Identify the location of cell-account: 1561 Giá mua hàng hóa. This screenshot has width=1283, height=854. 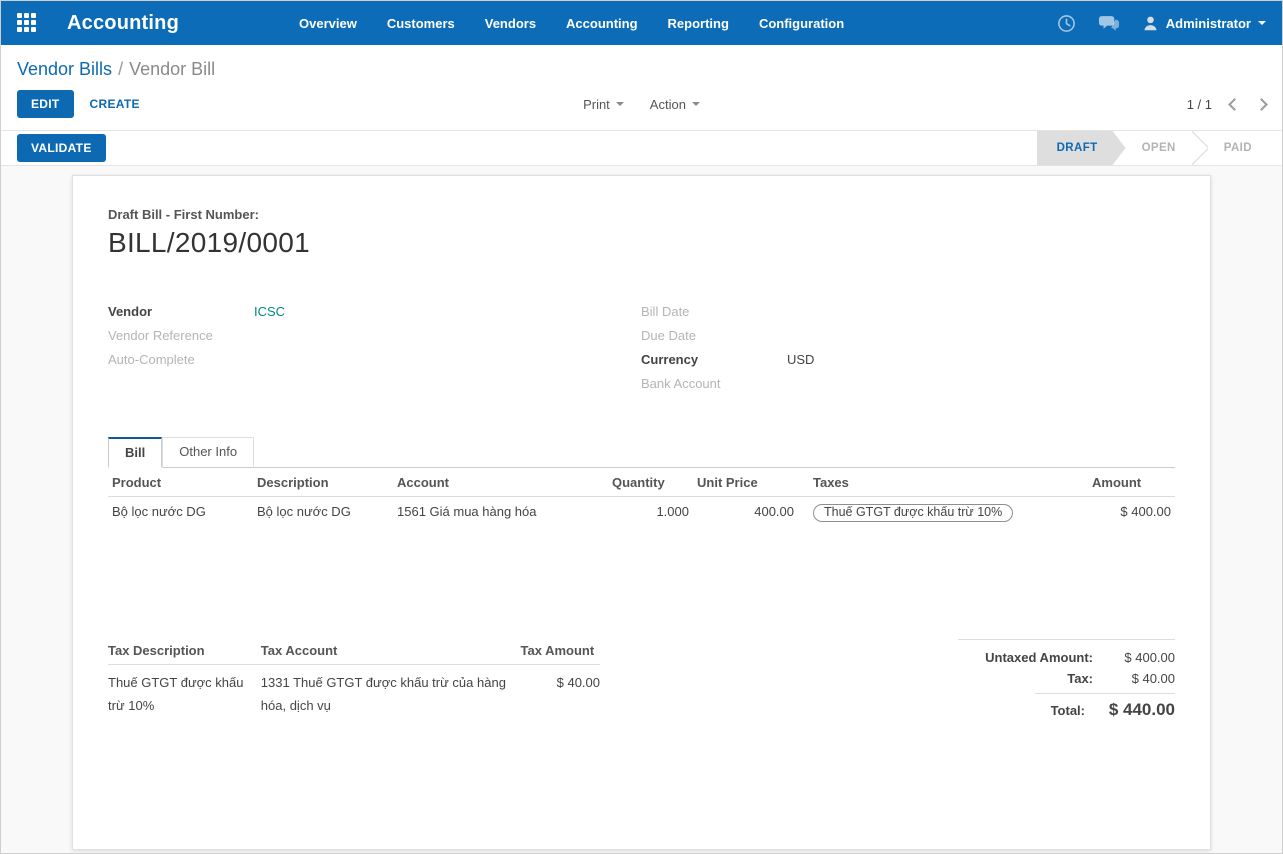
(467, 511).